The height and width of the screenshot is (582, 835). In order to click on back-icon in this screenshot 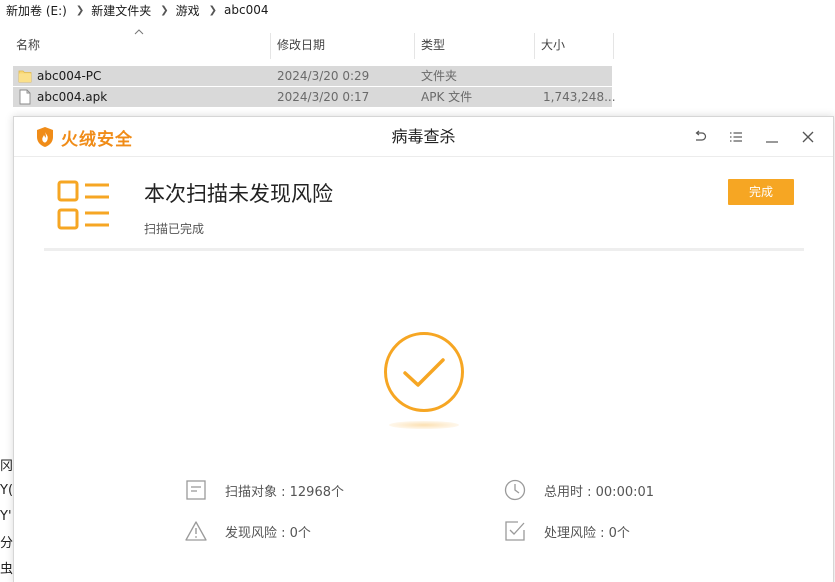, I will do `click(701, 135)`.